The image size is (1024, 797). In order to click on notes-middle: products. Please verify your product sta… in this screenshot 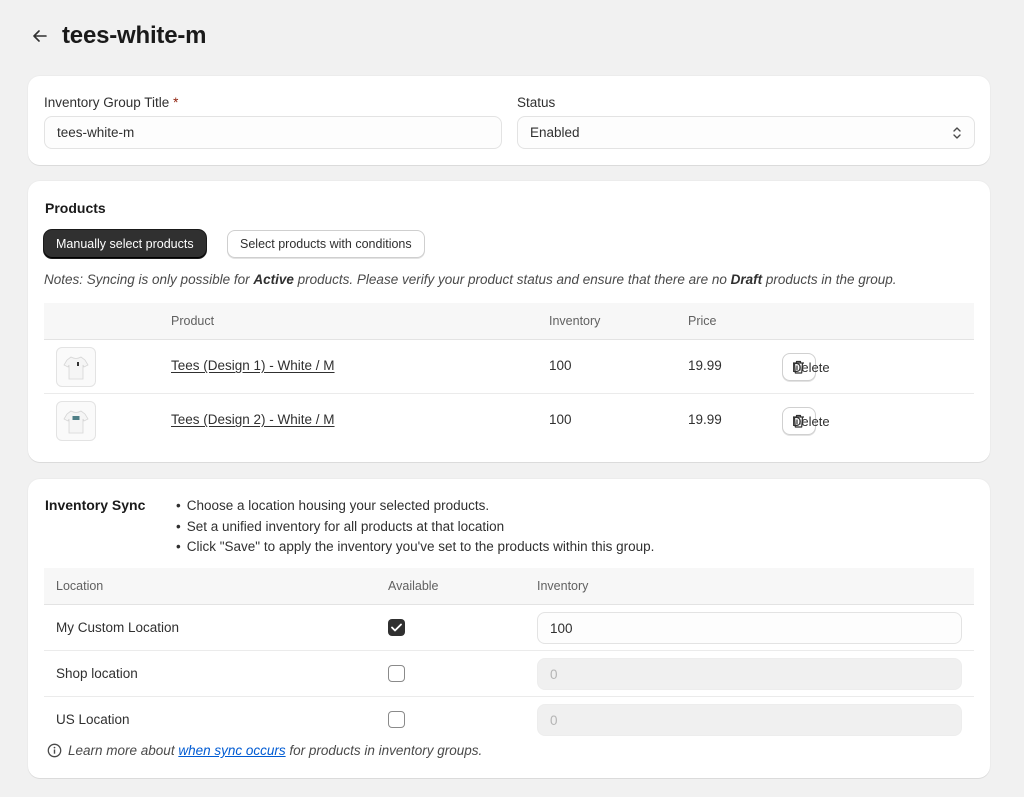, I will do `click(512, 279)`.